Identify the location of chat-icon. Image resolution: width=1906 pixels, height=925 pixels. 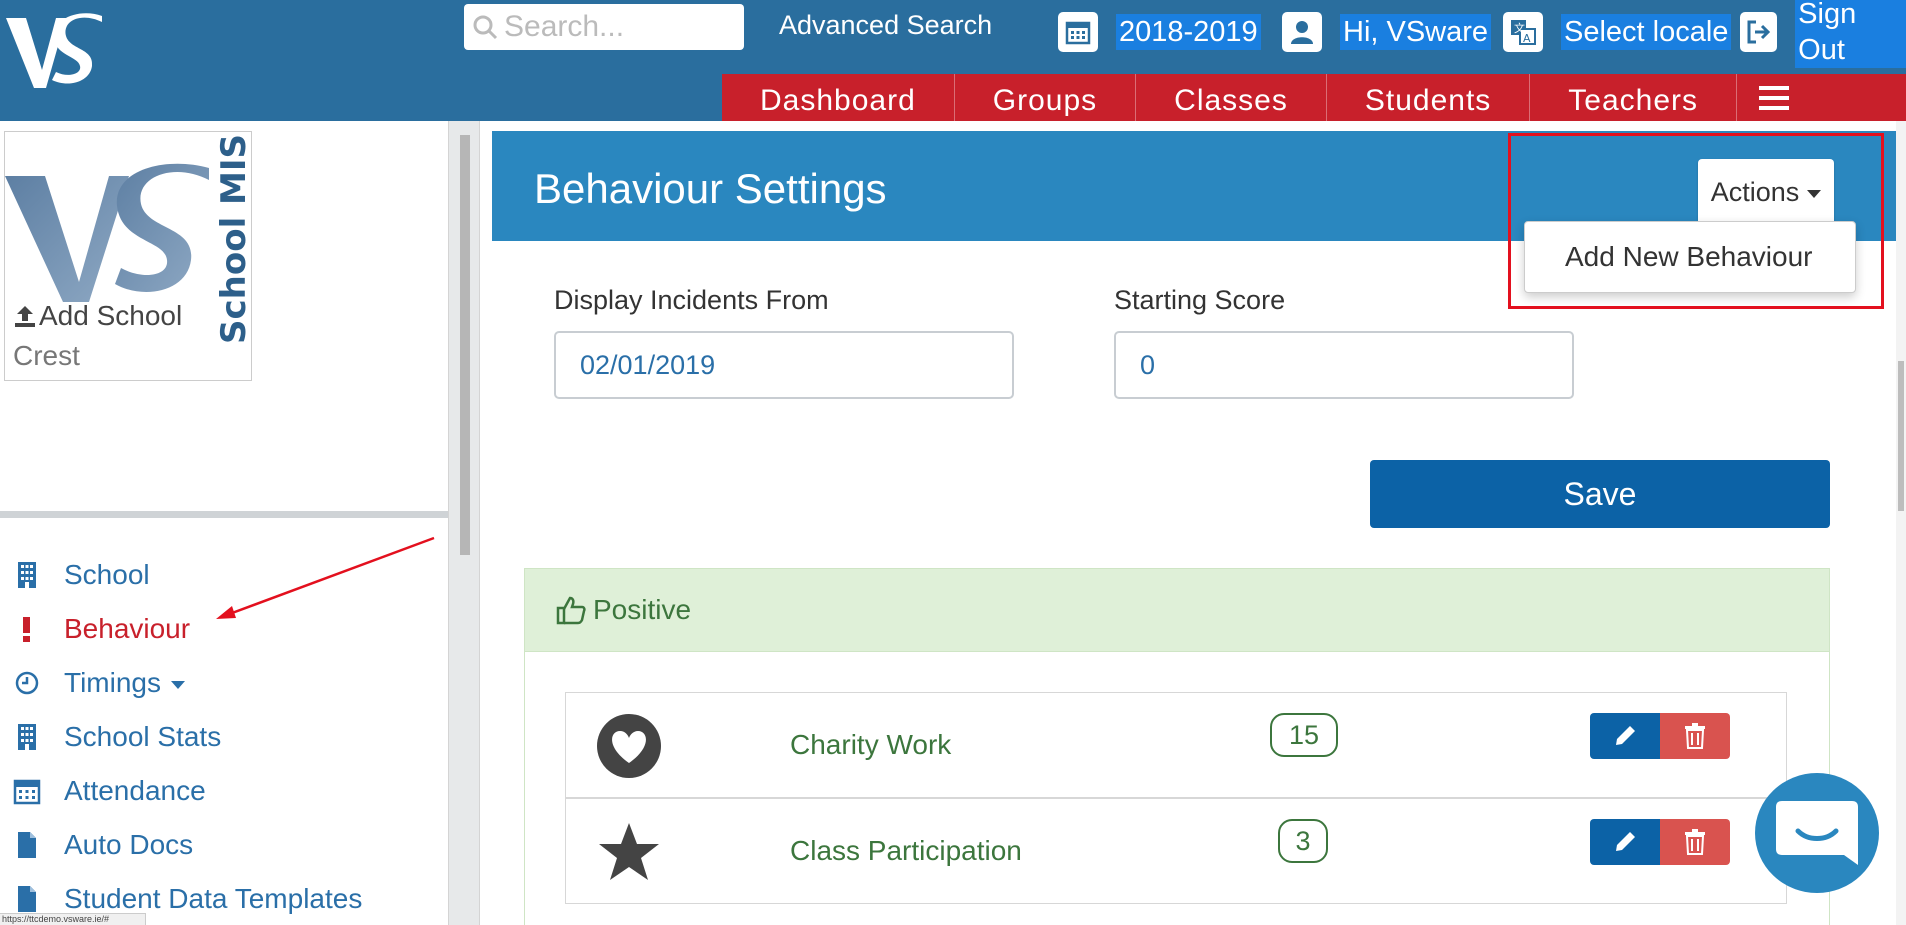
(1817, 833).